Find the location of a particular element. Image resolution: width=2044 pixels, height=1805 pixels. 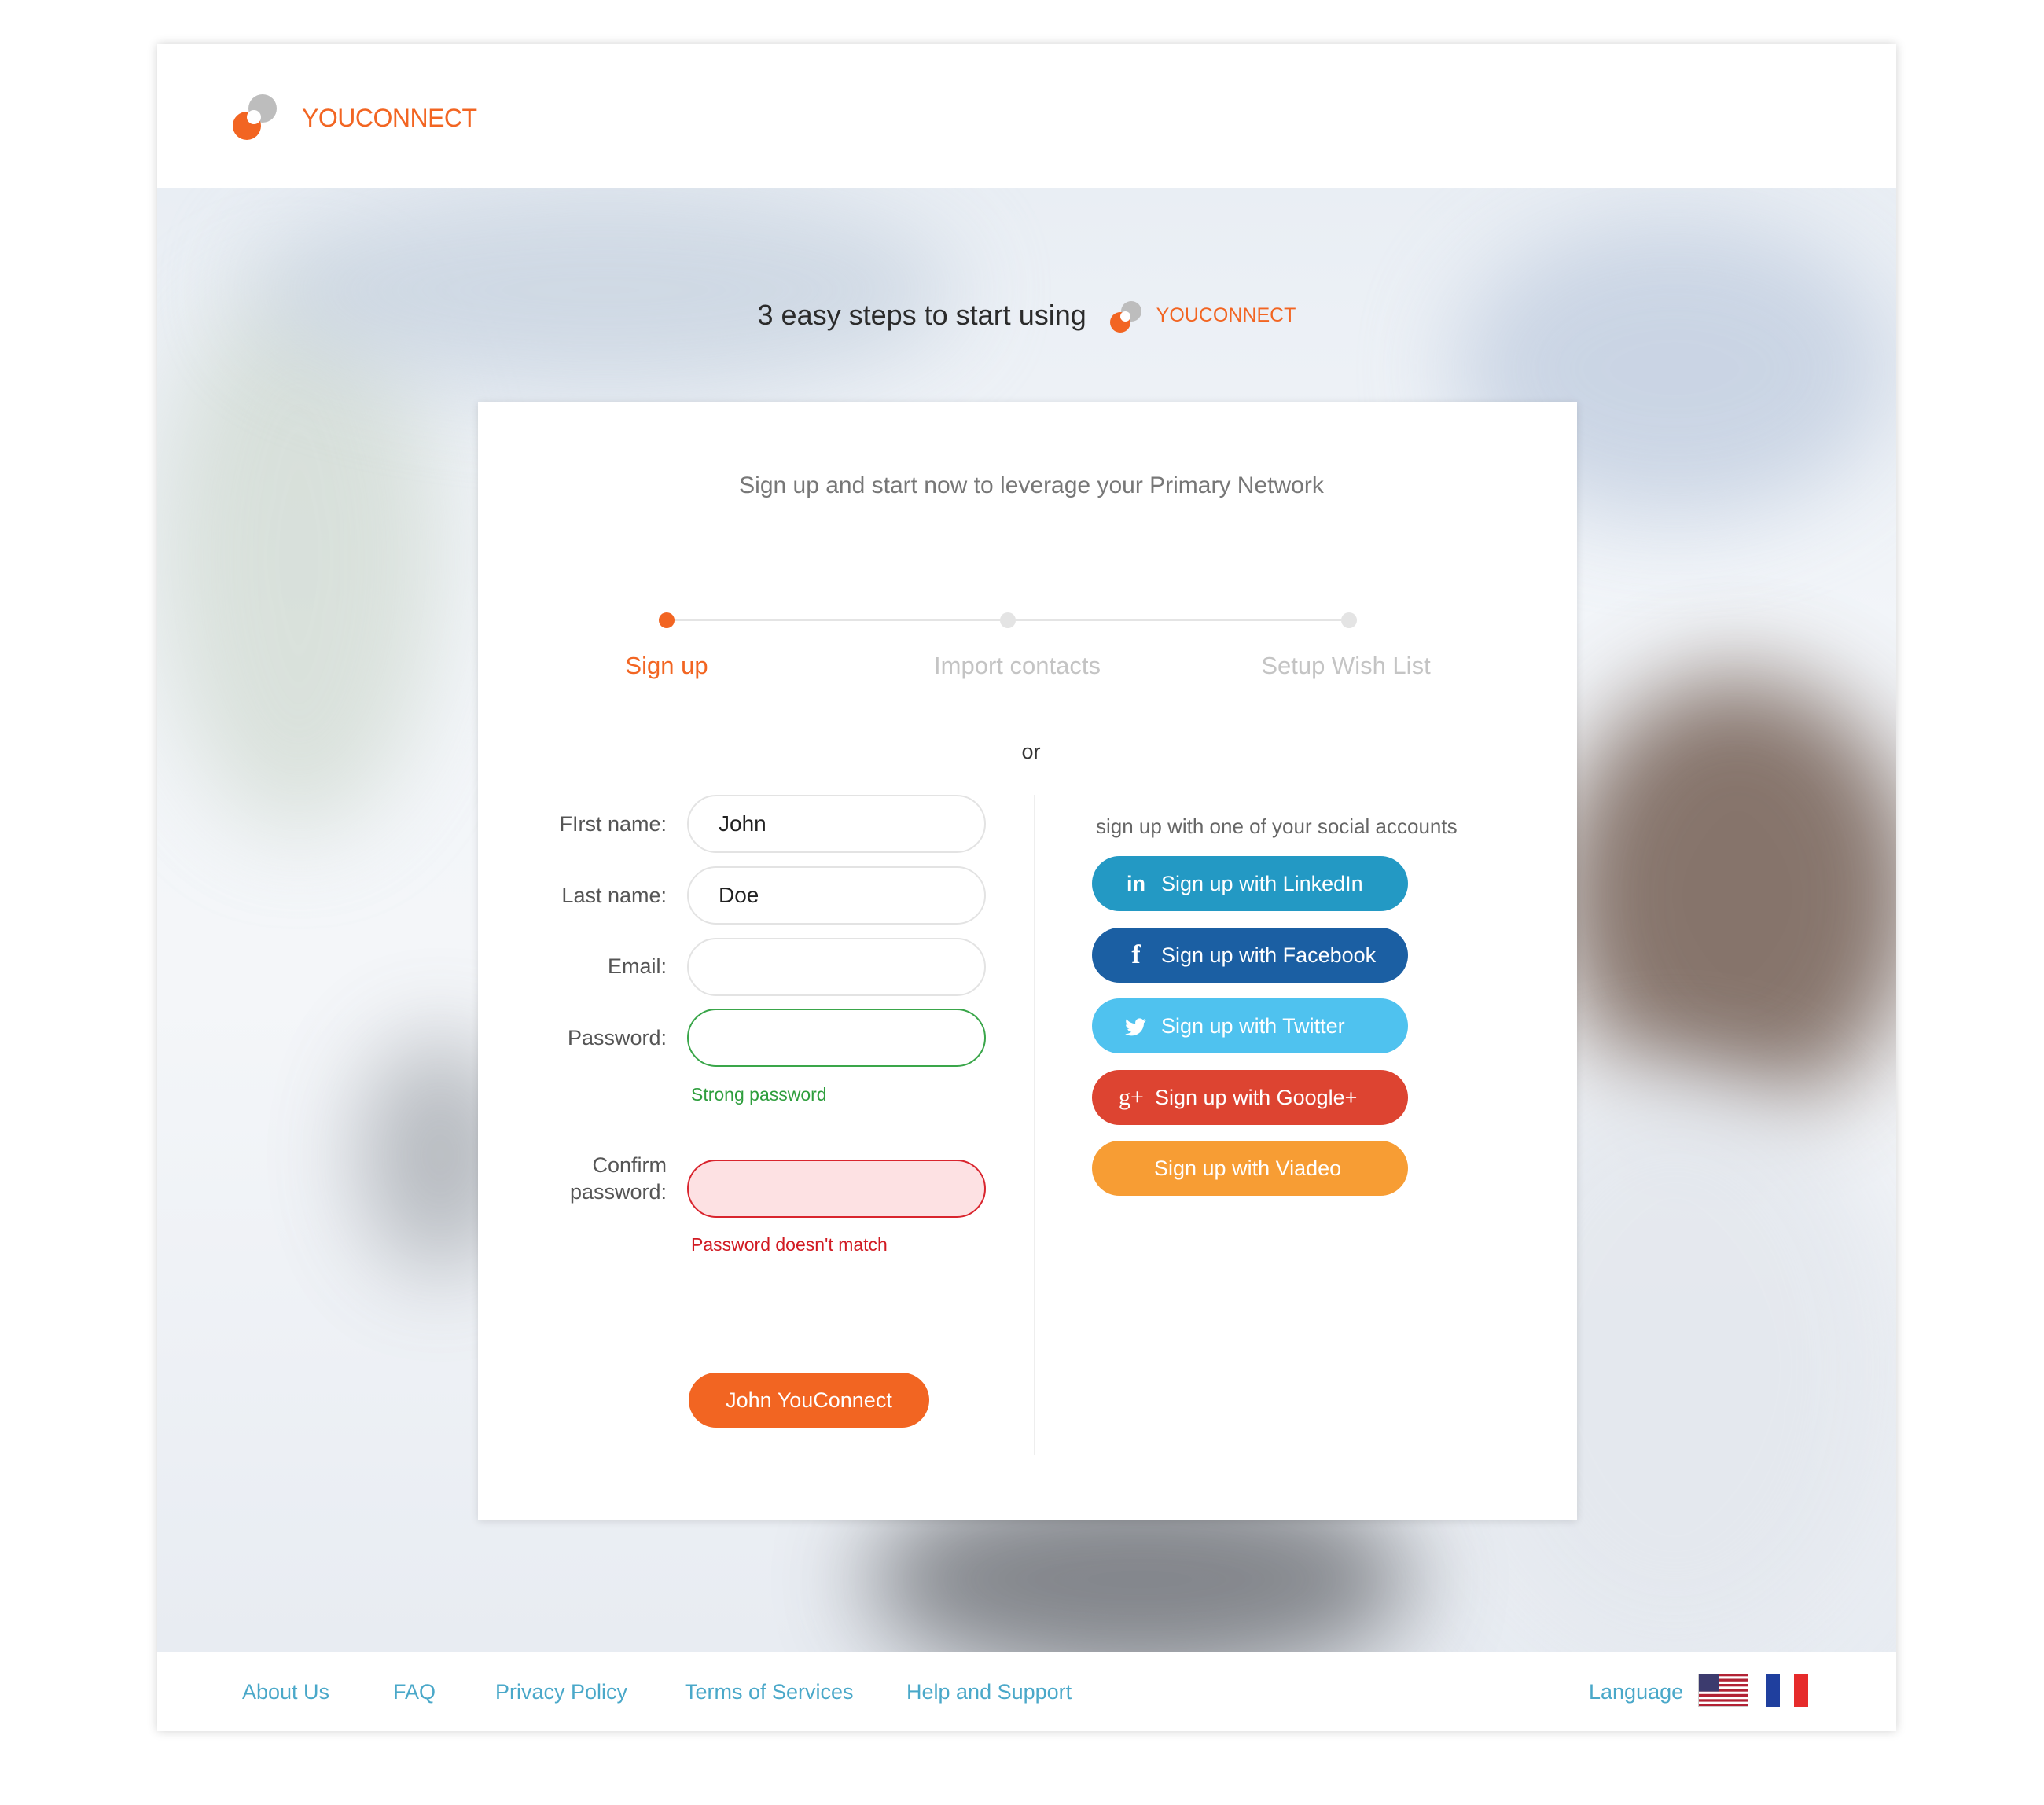

steps-heading-text: 3 easy steps to start using is located at coordinates (922, 315).